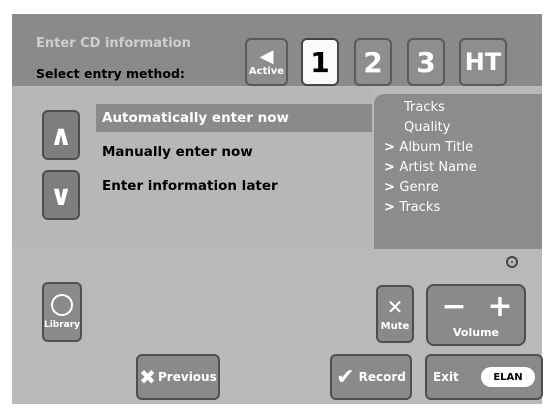  I want to click on exit-button: Exit ELAN, so click(484, 377).